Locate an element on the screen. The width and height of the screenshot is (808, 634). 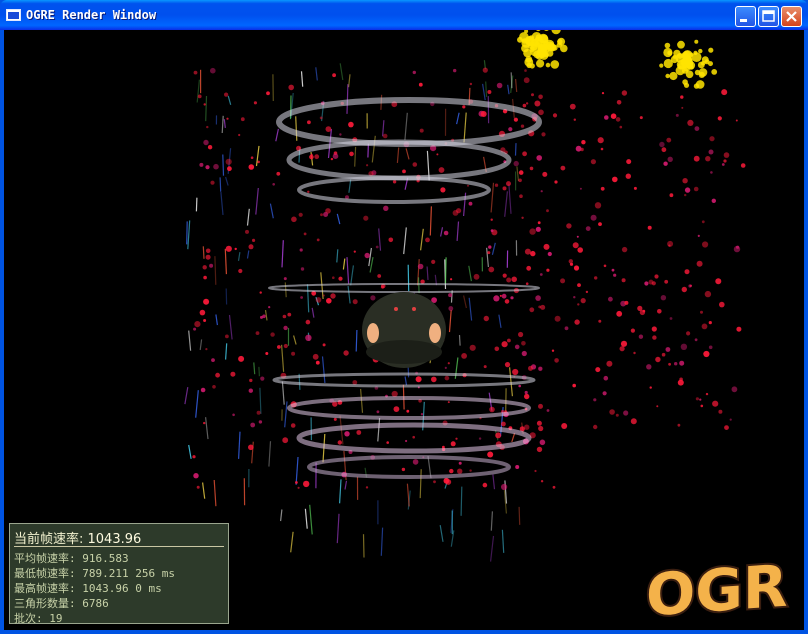
max-fps-value: 1043.96 0 ms is located at coordinates (122, 588).